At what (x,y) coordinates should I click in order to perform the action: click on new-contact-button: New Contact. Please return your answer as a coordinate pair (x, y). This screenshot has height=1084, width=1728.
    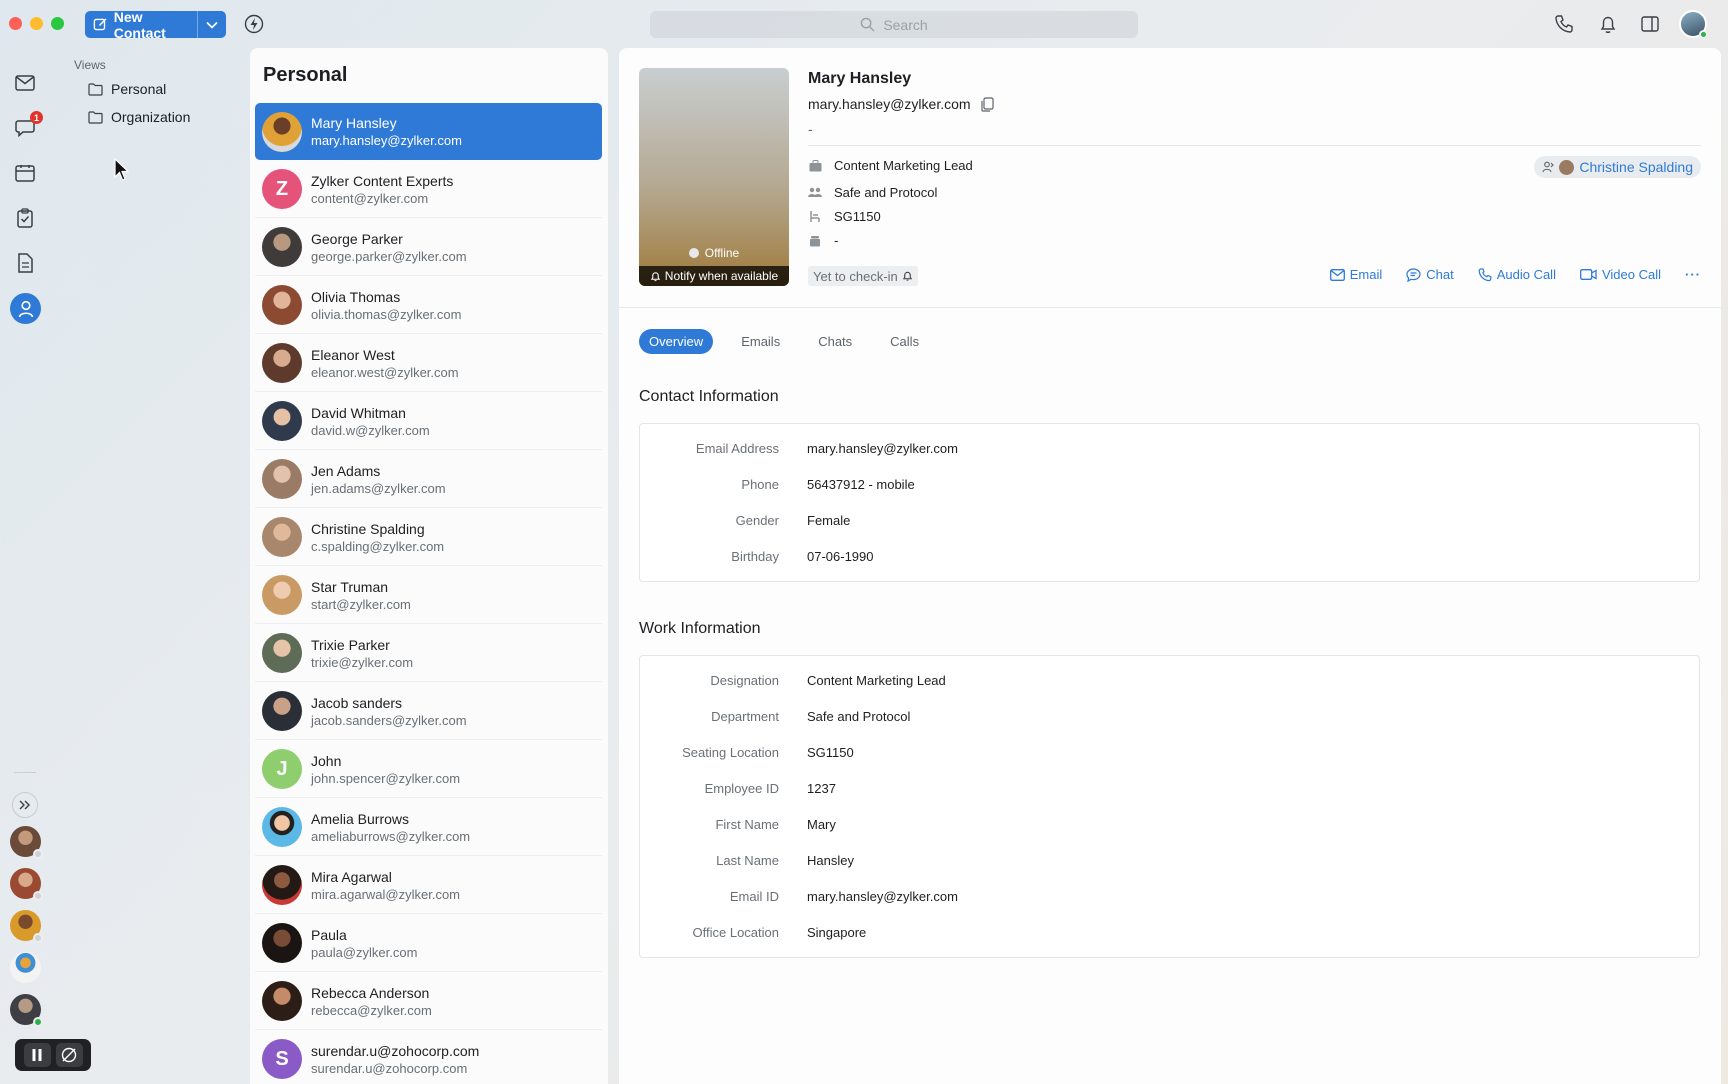
    Looking at the image, I should click on (141, 25).